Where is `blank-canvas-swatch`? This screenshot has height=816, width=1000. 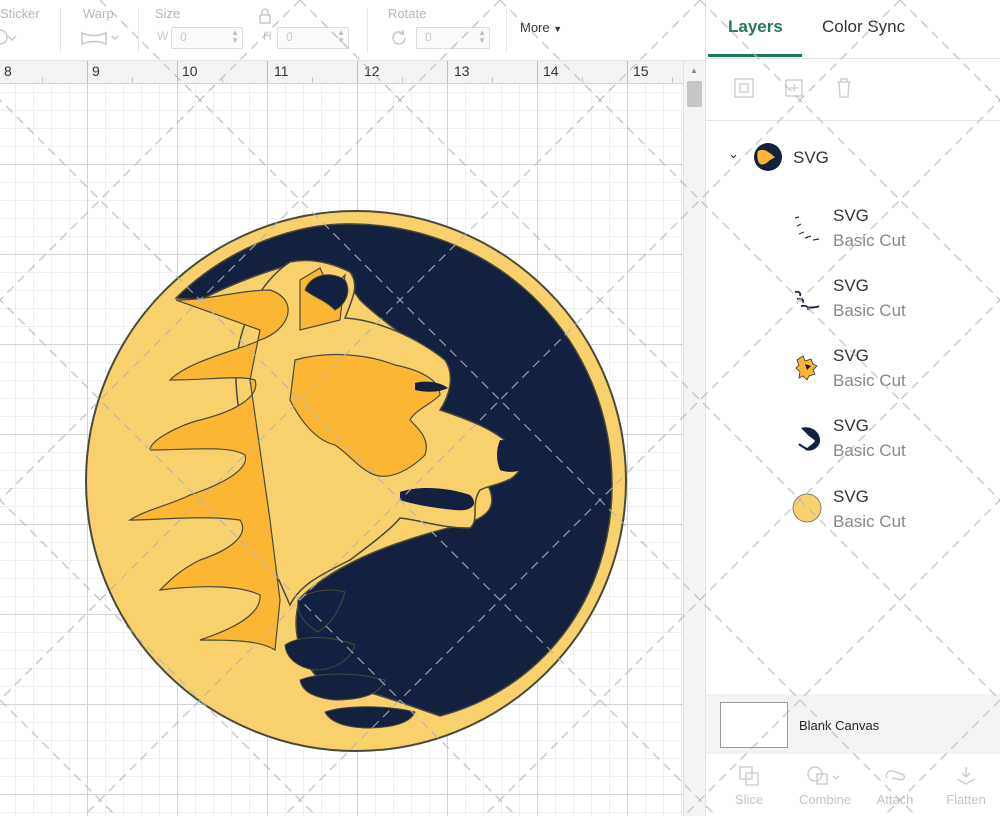 blank-canvas-swatch is located at coordinates (754, 725).